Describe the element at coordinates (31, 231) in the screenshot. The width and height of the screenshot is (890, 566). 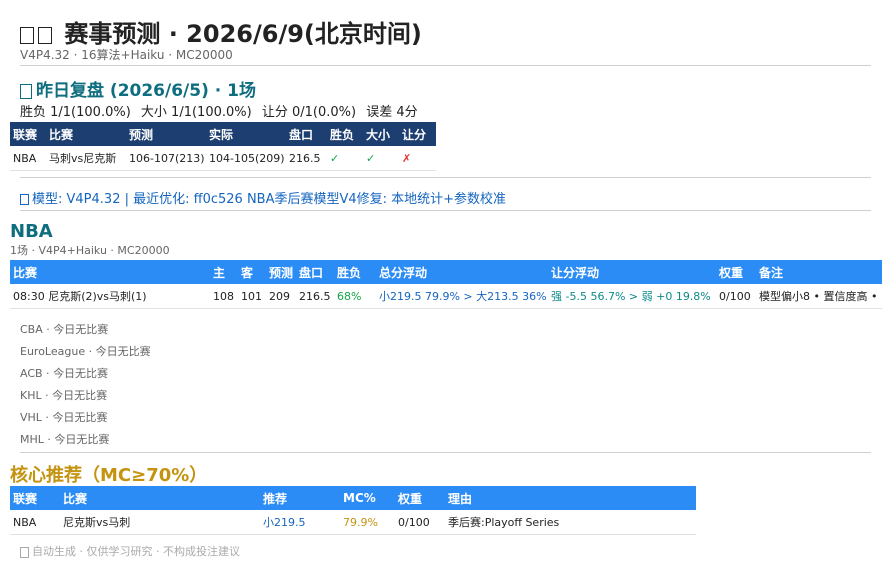
I see `league-title: NBA` at that location.